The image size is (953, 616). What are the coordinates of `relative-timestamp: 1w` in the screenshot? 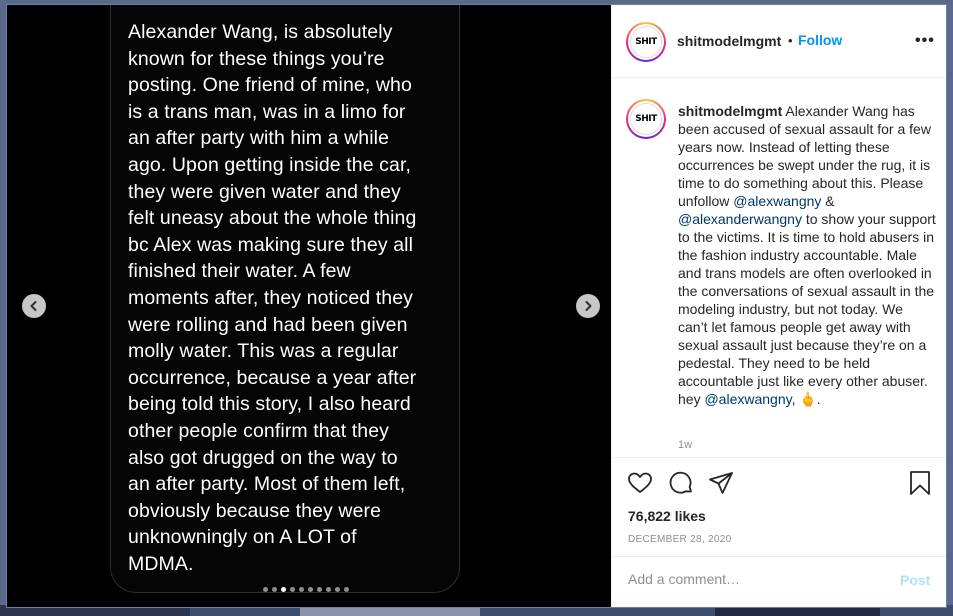 It's located at (685, 445).